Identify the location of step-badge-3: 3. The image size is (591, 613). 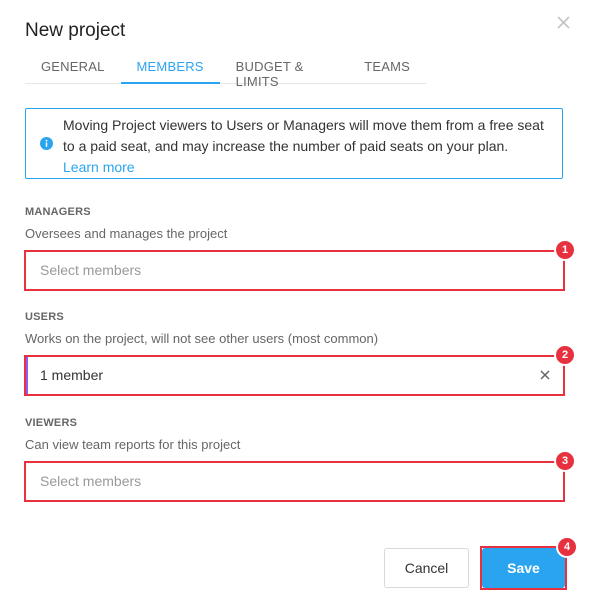
(565, 461).